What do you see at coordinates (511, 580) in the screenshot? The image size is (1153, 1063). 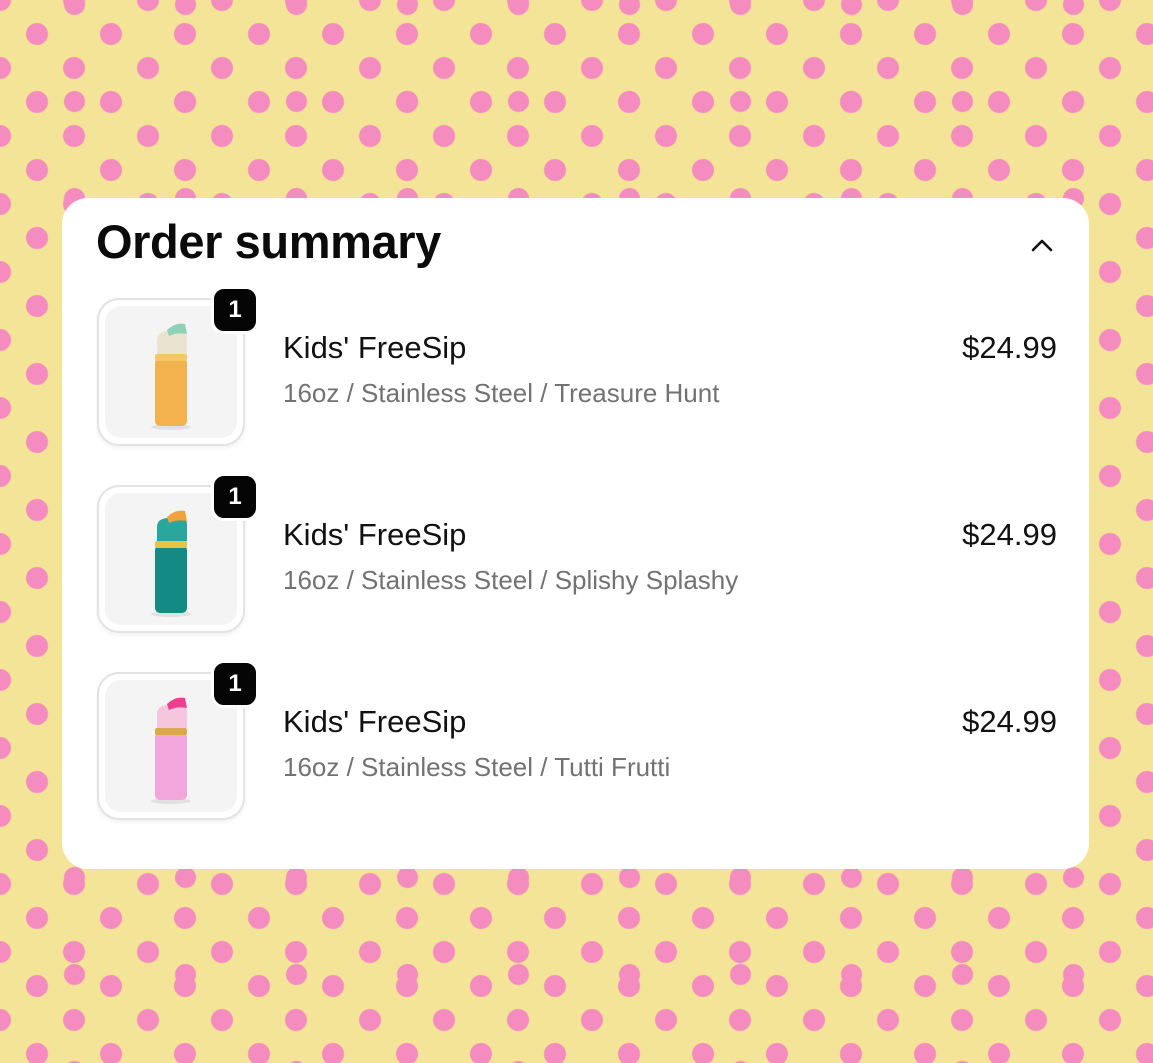 I see `product-variant: 16oz / Stainless Steel / Splishy Splashy` at bounding box center [511, 580].